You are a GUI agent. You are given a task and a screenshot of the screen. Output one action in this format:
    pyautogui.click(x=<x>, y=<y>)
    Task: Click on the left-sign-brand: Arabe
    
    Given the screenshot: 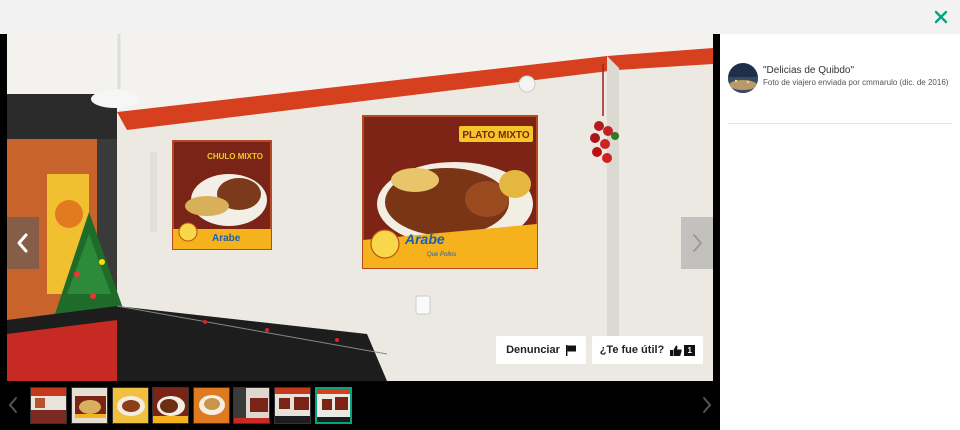 What is the action you would take?
    pyautogui.click(x=226, y=238)
    